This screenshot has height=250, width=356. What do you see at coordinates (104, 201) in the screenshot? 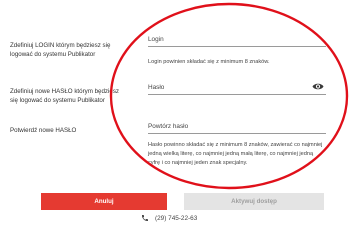
I see `cancel-button: Anuluj` at bounding box center [104, 201].